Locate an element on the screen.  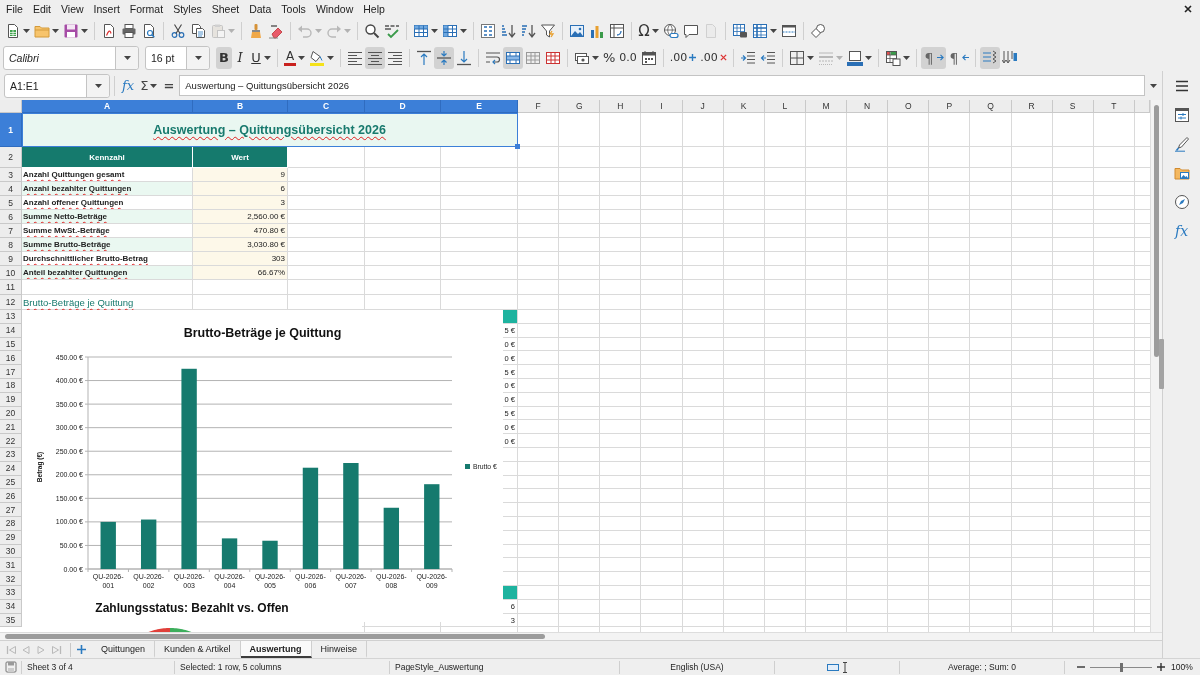
font-color-button: A is located at coordinates (294, 57).